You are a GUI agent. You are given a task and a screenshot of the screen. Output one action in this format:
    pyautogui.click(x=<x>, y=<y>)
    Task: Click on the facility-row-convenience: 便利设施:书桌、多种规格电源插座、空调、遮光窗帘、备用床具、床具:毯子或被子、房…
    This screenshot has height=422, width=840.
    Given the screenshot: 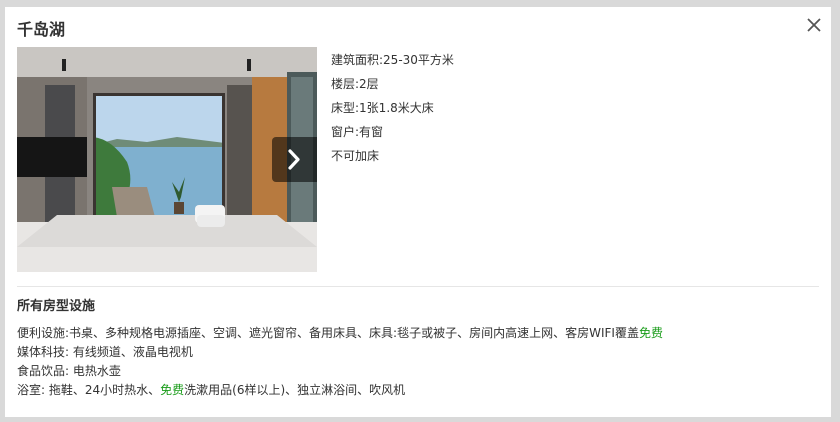 What is the action you would take?
    pyautogui.click(x=340, y=333)
    